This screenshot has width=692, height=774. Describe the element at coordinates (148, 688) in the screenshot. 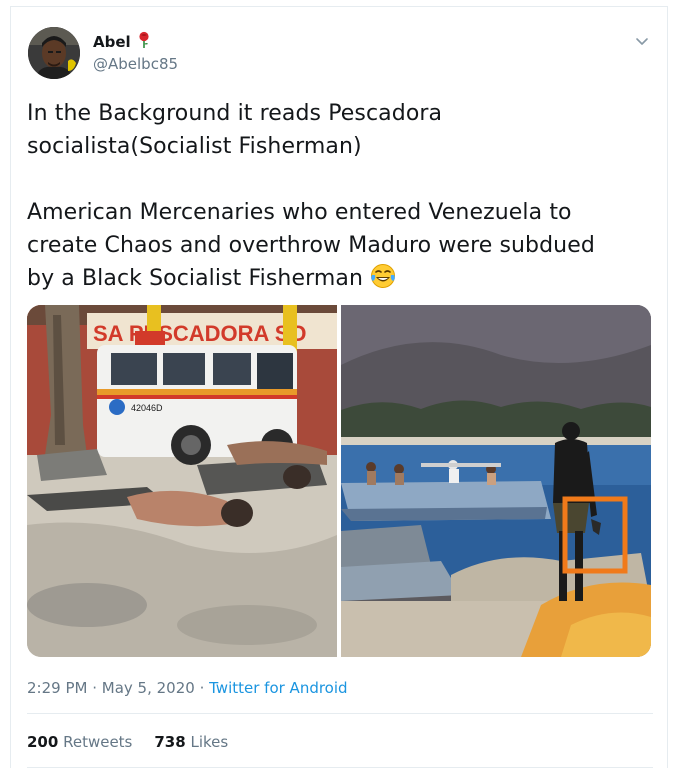

I see `tweet-date: May 5, 2020` at that location.